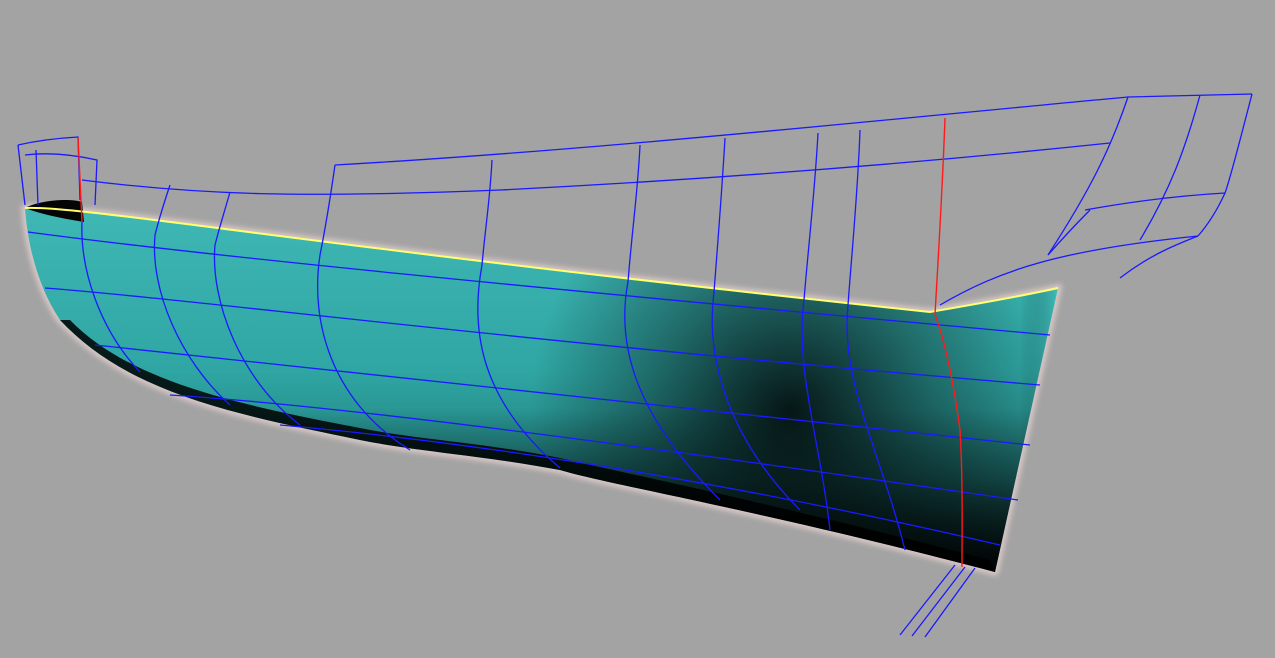 The image size is (1275, 658). I want to click on wire-bow-lower, so click(1069, 270).